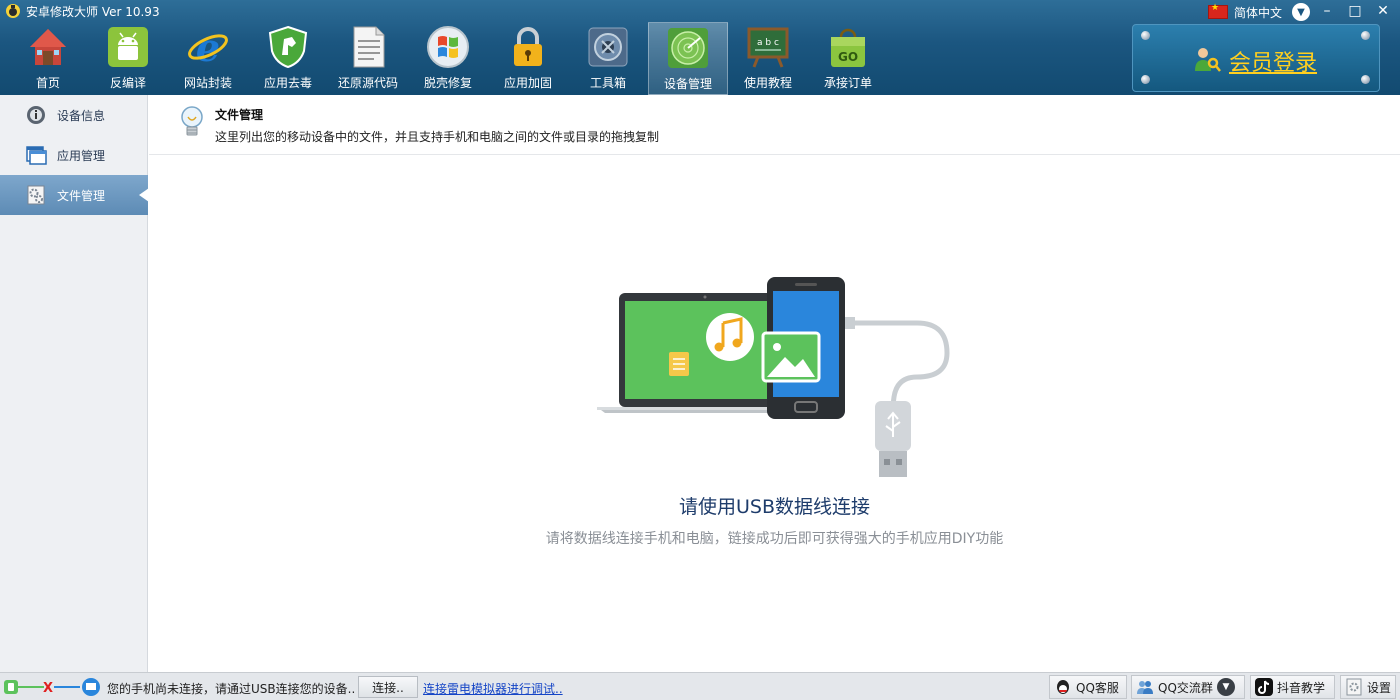 This screenshot has height=700, width=1400. I want to click on ie-icon: e, so click(208, 47).